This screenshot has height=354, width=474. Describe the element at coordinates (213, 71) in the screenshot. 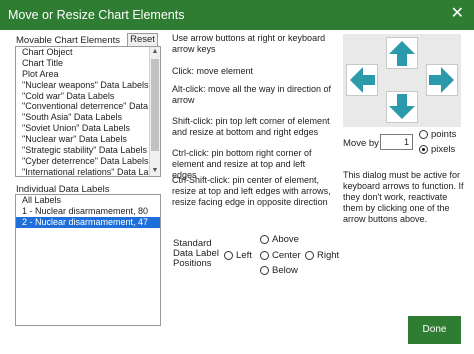

I see `help-click: Click: move element` at that location.